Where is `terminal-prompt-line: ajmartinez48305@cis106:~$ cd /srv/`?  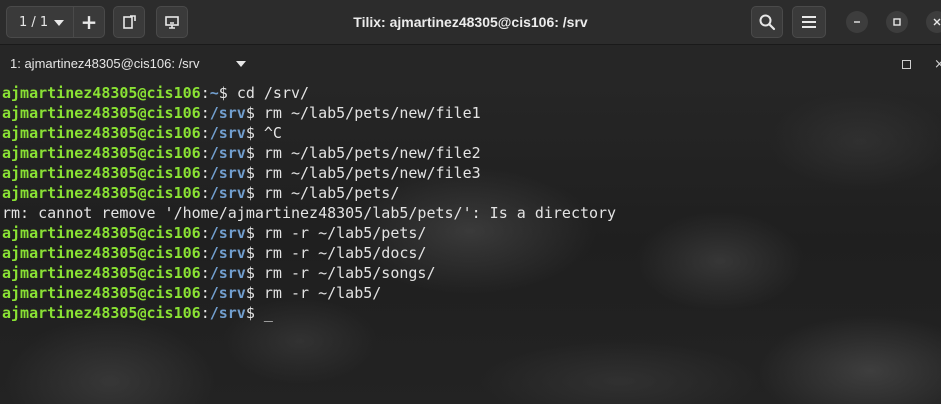
terminal-prompt-line: ajmartinez48305@cis106:~$ cd /srv/ is located at coordinates (309, 93).